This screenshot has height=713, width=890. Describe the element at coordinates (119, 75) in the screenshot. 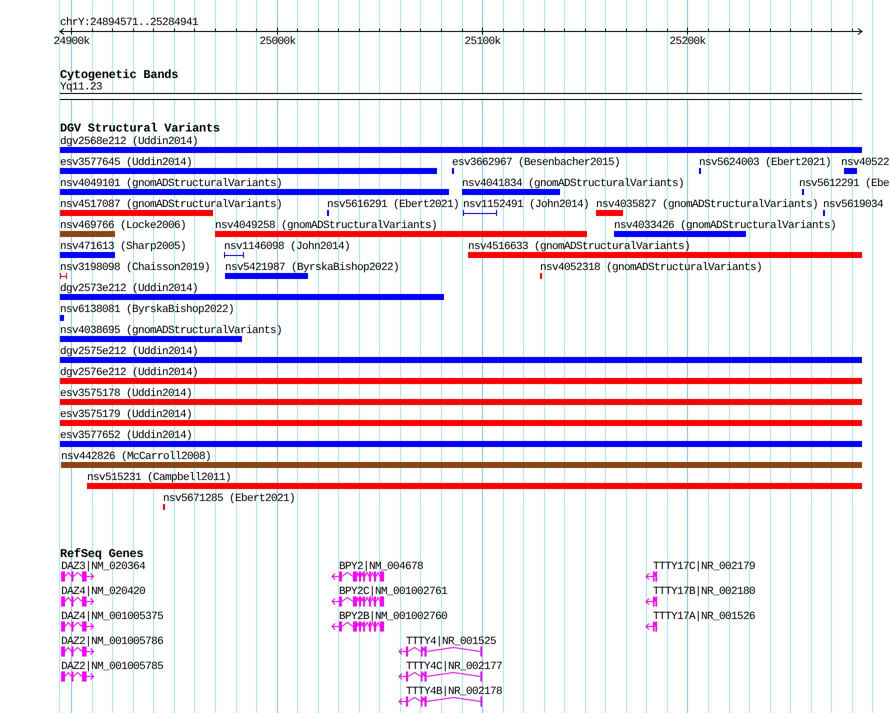

I see `track-title: Cytogenetic Bands` at that location.